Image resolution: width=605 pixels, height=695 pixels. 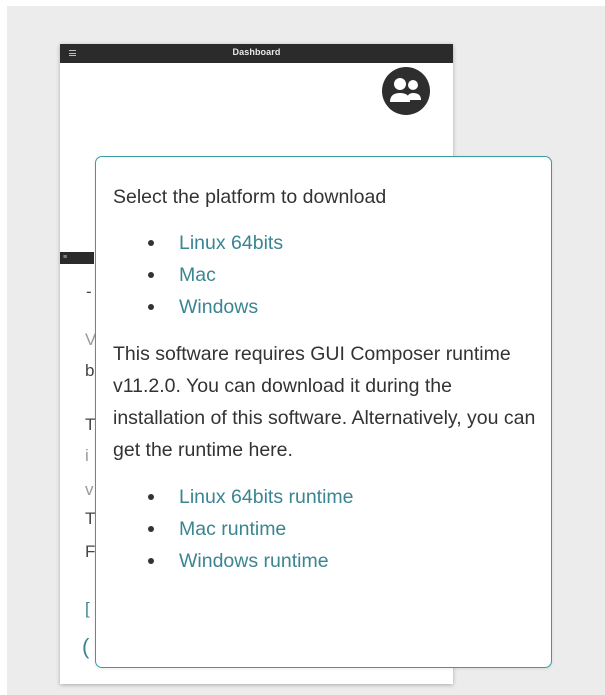 What do you see at coordinates (87, 455) in the screenshot?
I see `occluded-text-fragment: i` at bounding box center [87, 455].